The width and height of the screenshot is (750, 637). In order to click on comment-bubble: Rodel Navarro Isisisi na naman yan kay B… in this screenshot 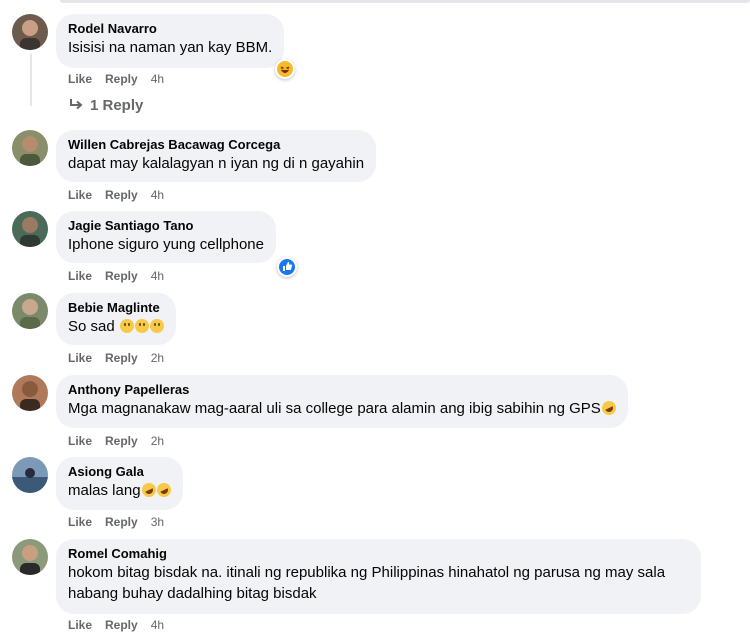, I will do `click(170, 41)`.